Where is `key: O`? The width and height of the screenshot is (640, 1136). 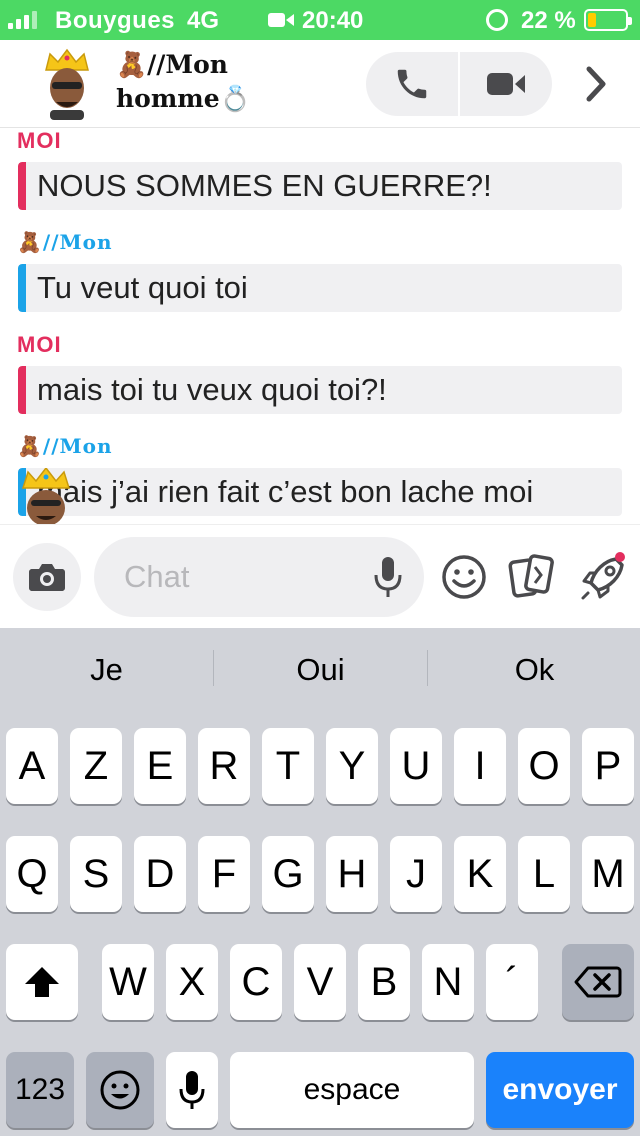 key: O is located at coordinates (544, 766).